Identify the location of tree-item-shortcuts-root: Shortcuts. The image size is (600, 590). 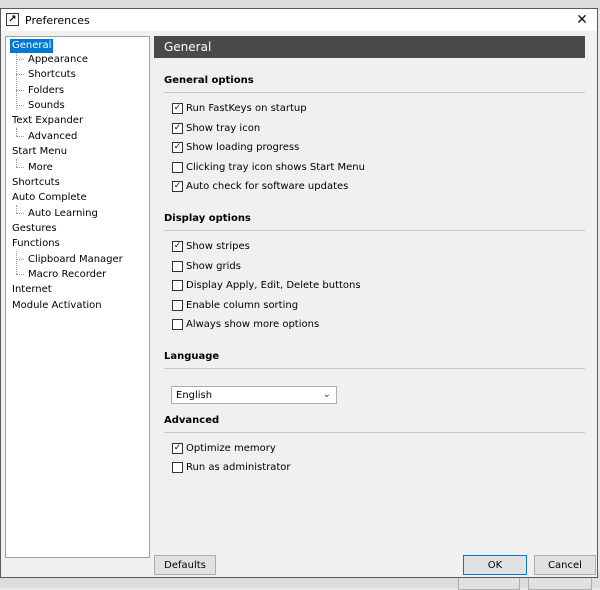
(36, 183).